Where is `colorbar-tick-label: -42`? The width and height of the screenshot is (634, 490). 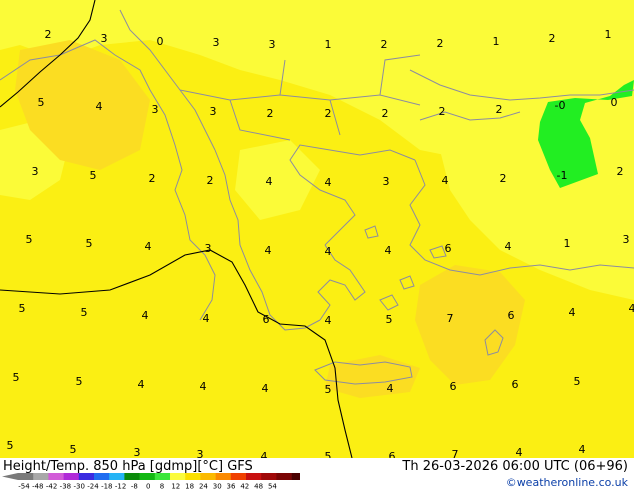
colorbar-tick-label: -42 is located at coordinates (51, 486).